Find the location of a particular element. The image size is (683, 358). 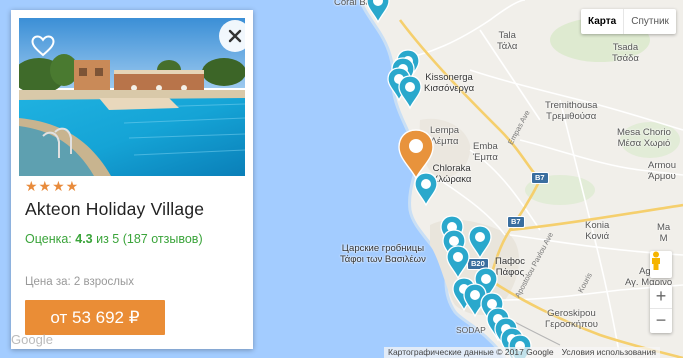

place-kato-pafos: КАТО is located at coordinates (470, 297).